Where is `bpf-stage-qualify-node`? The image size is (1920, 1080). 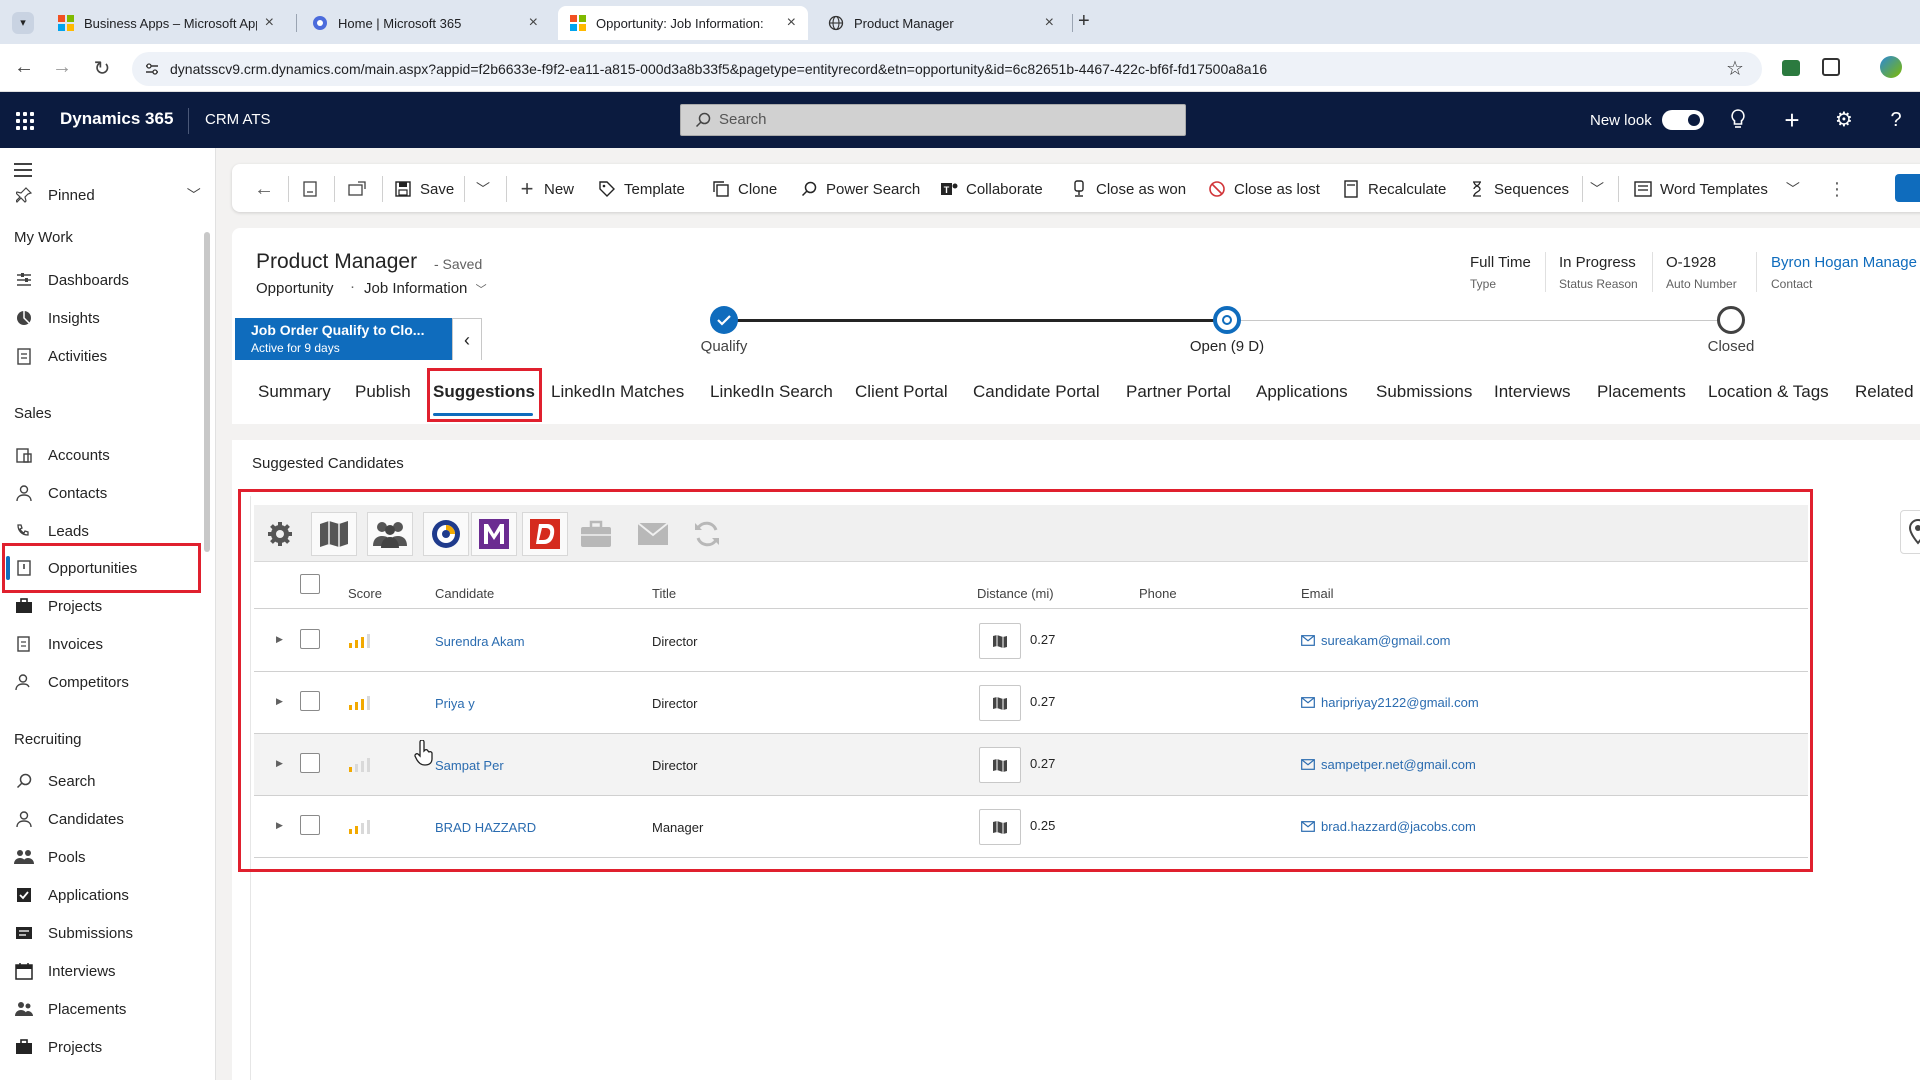
bpf-stage-qualify-node is located at coordinates (724, 320).